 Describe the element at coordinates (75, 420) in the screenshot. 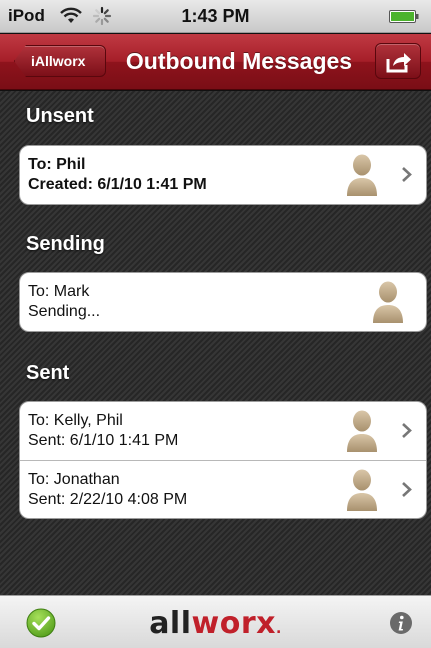

I see `message-recipient: To: Kelly, Phil` at that location.